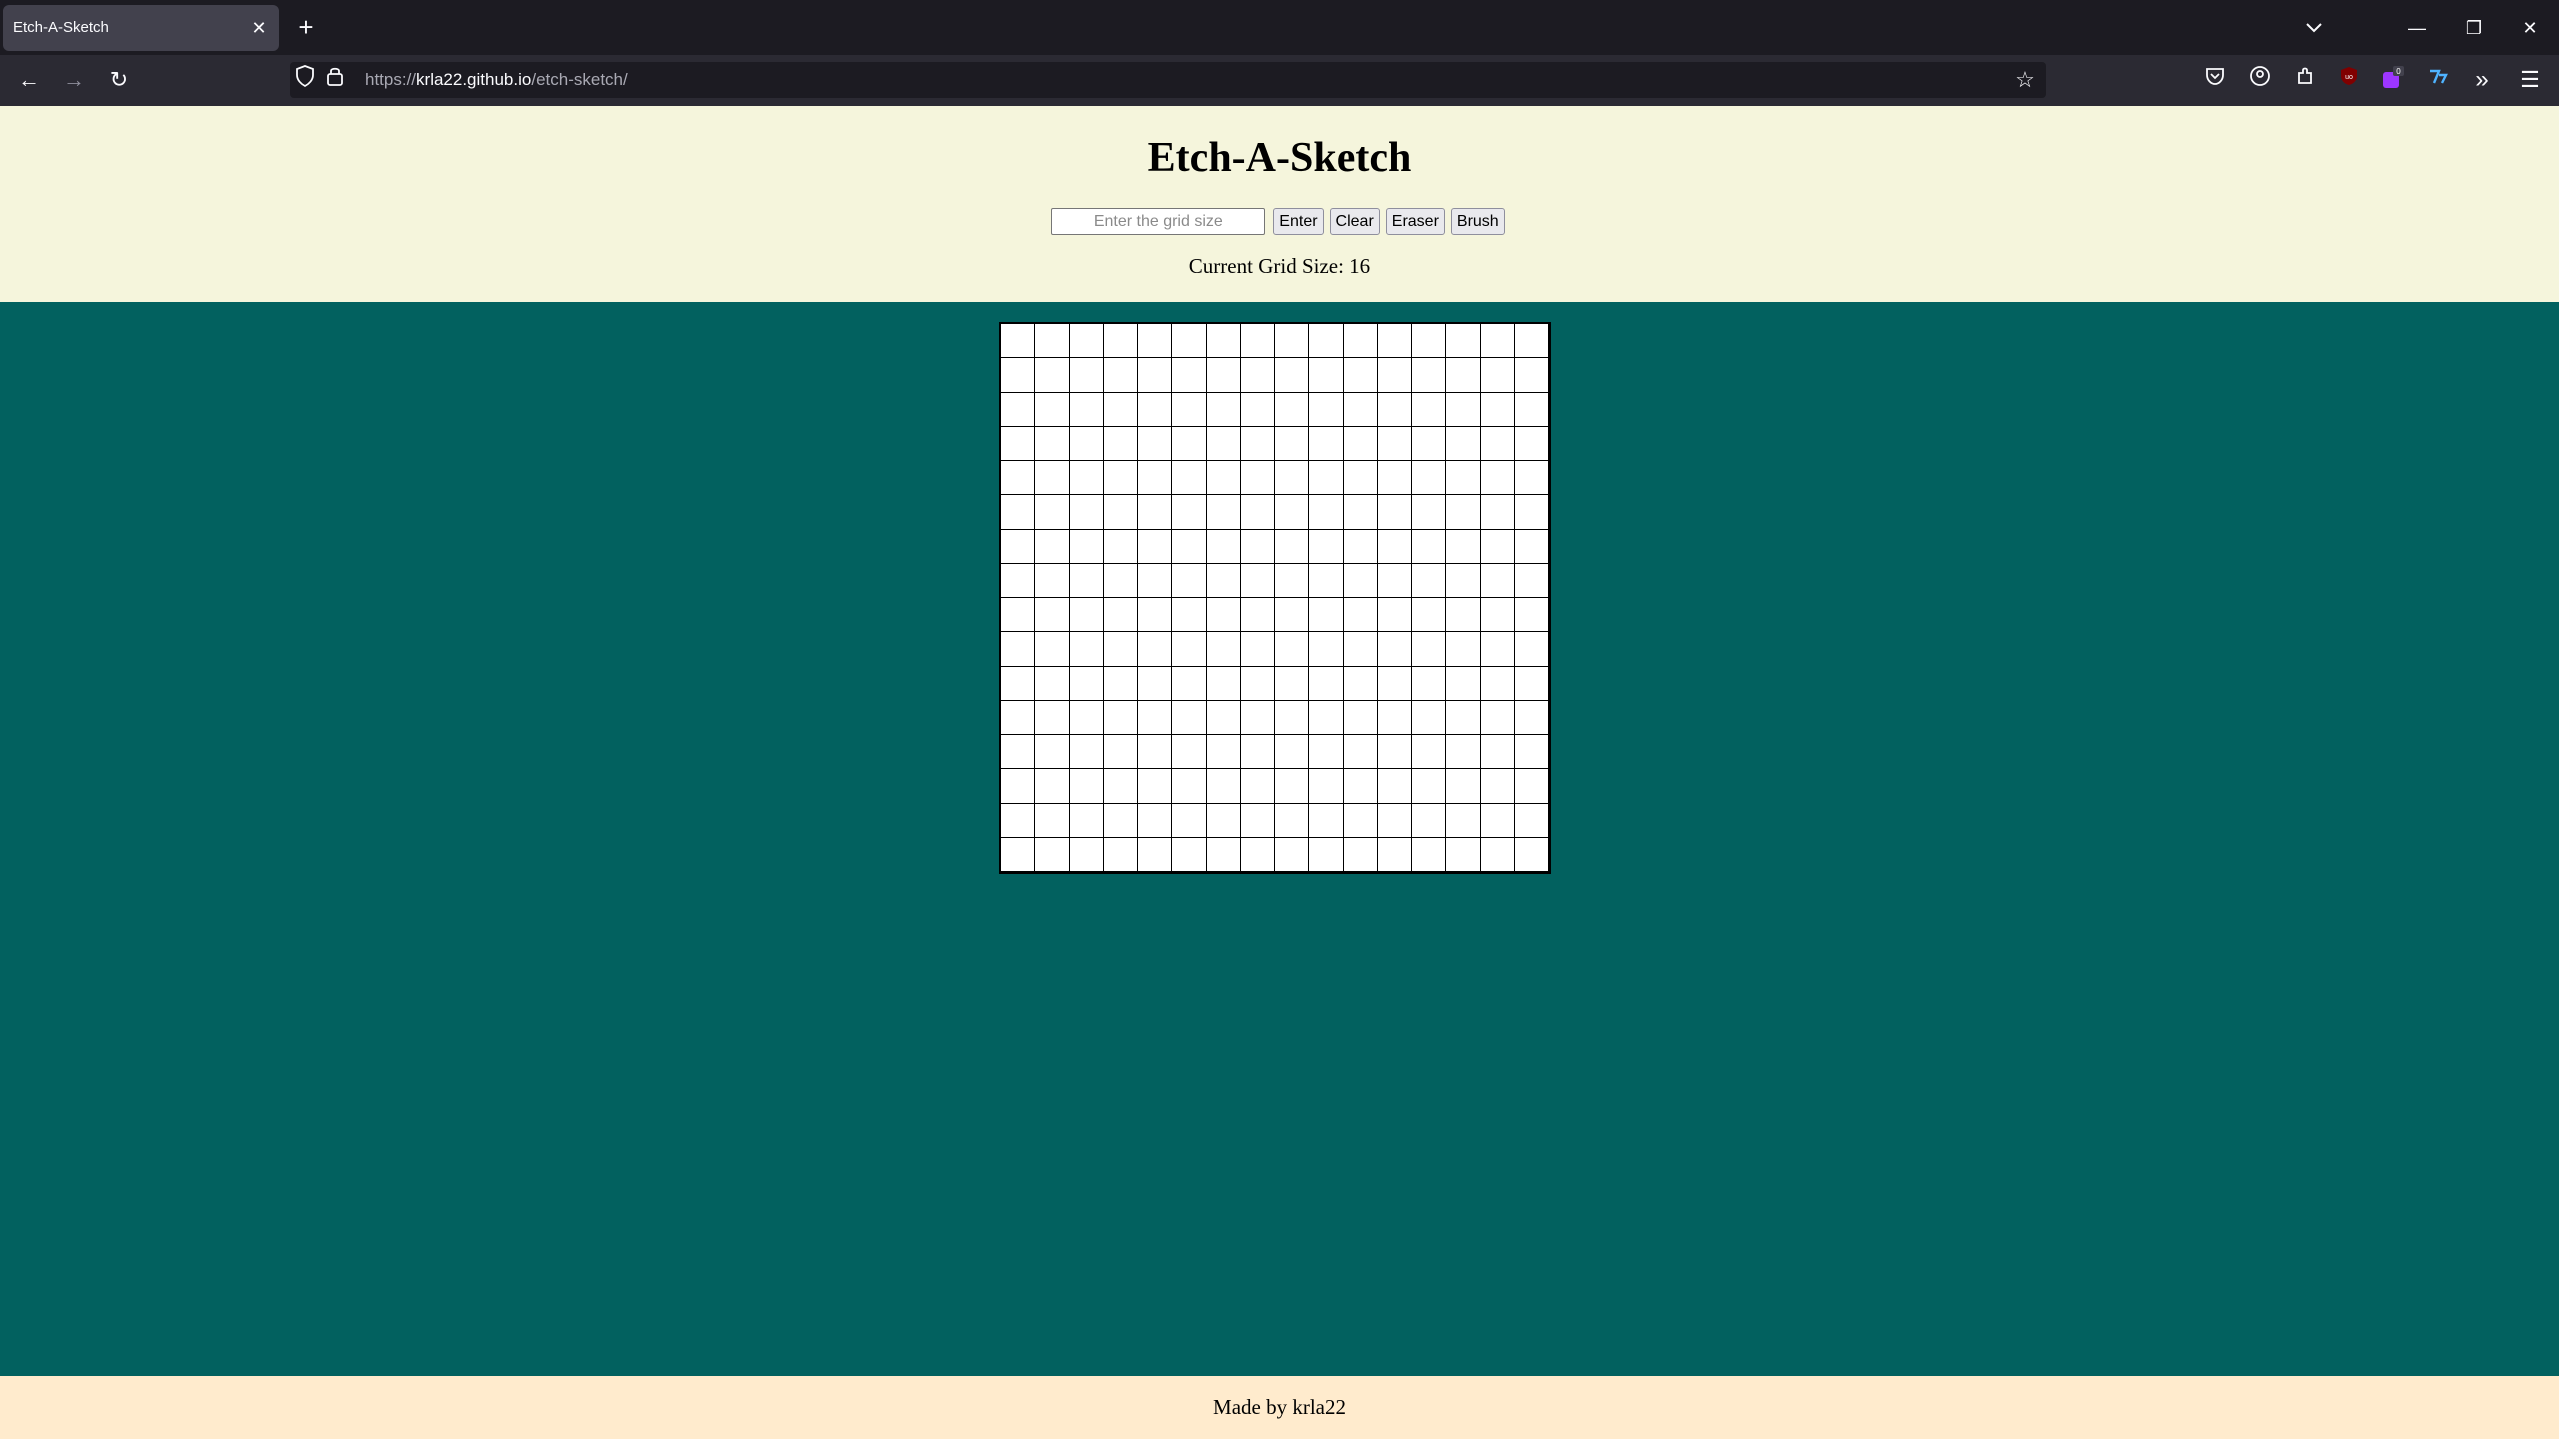 The width and height of the screenshot is (2559, 1439). What do you see at coordinates (2260, 80) in the screenshot?
I see `account-icon` at bounding box center [2260, 80].